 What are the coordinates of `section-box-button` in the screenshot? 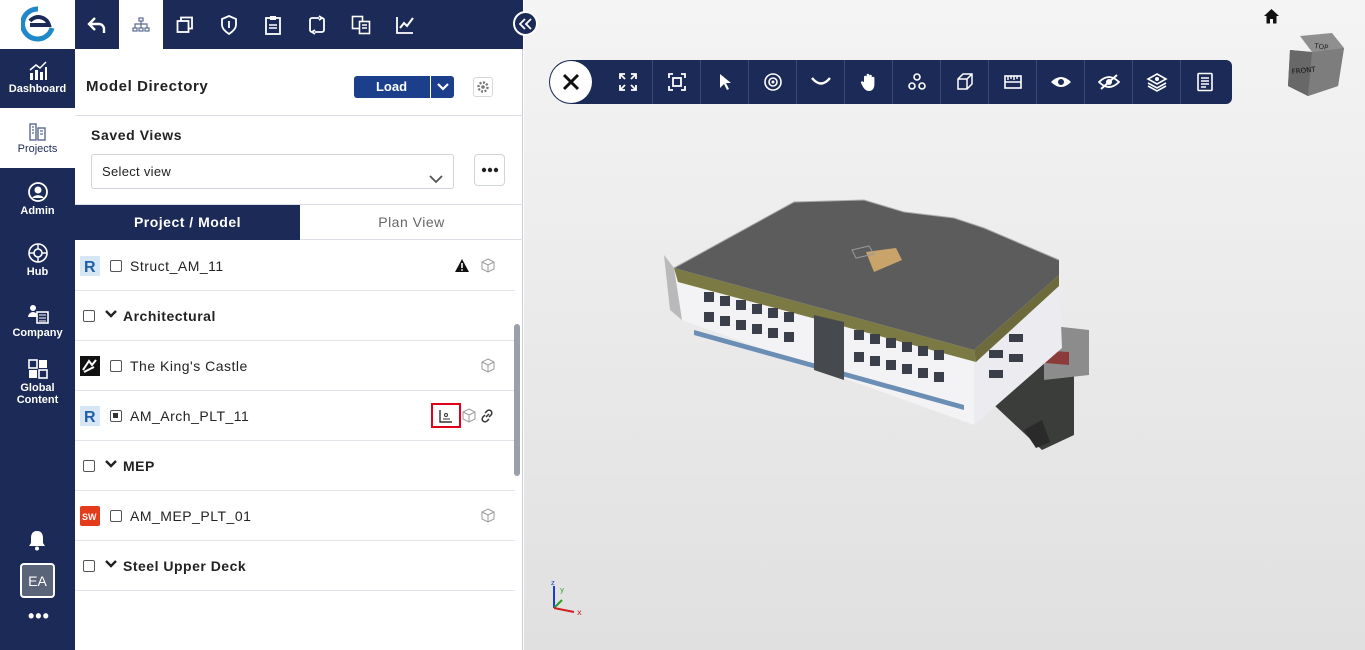 It's located at (964, 82).